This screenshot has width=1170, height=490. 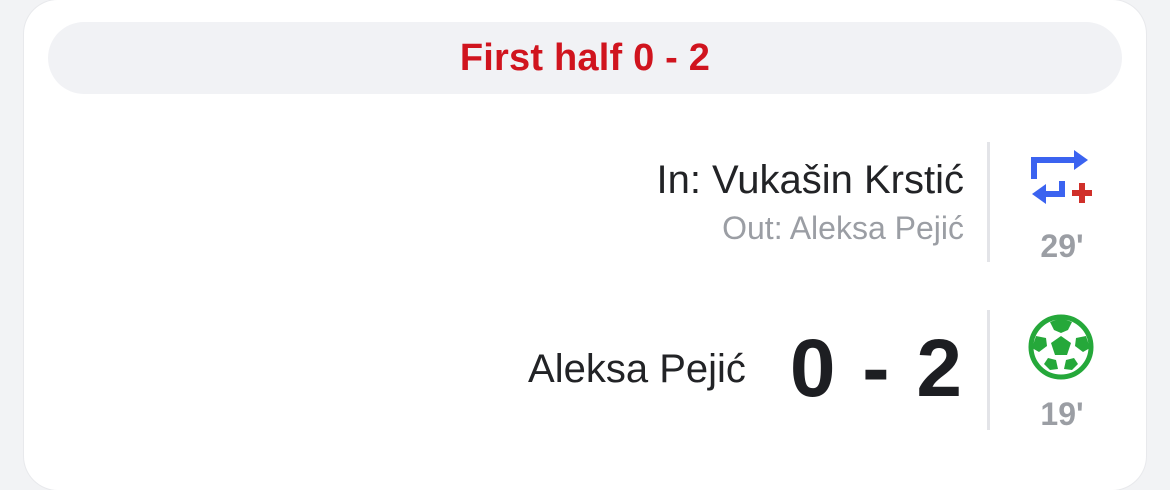 I want to click on half-title: First half 0 - 2, so click(x=585, y=57).